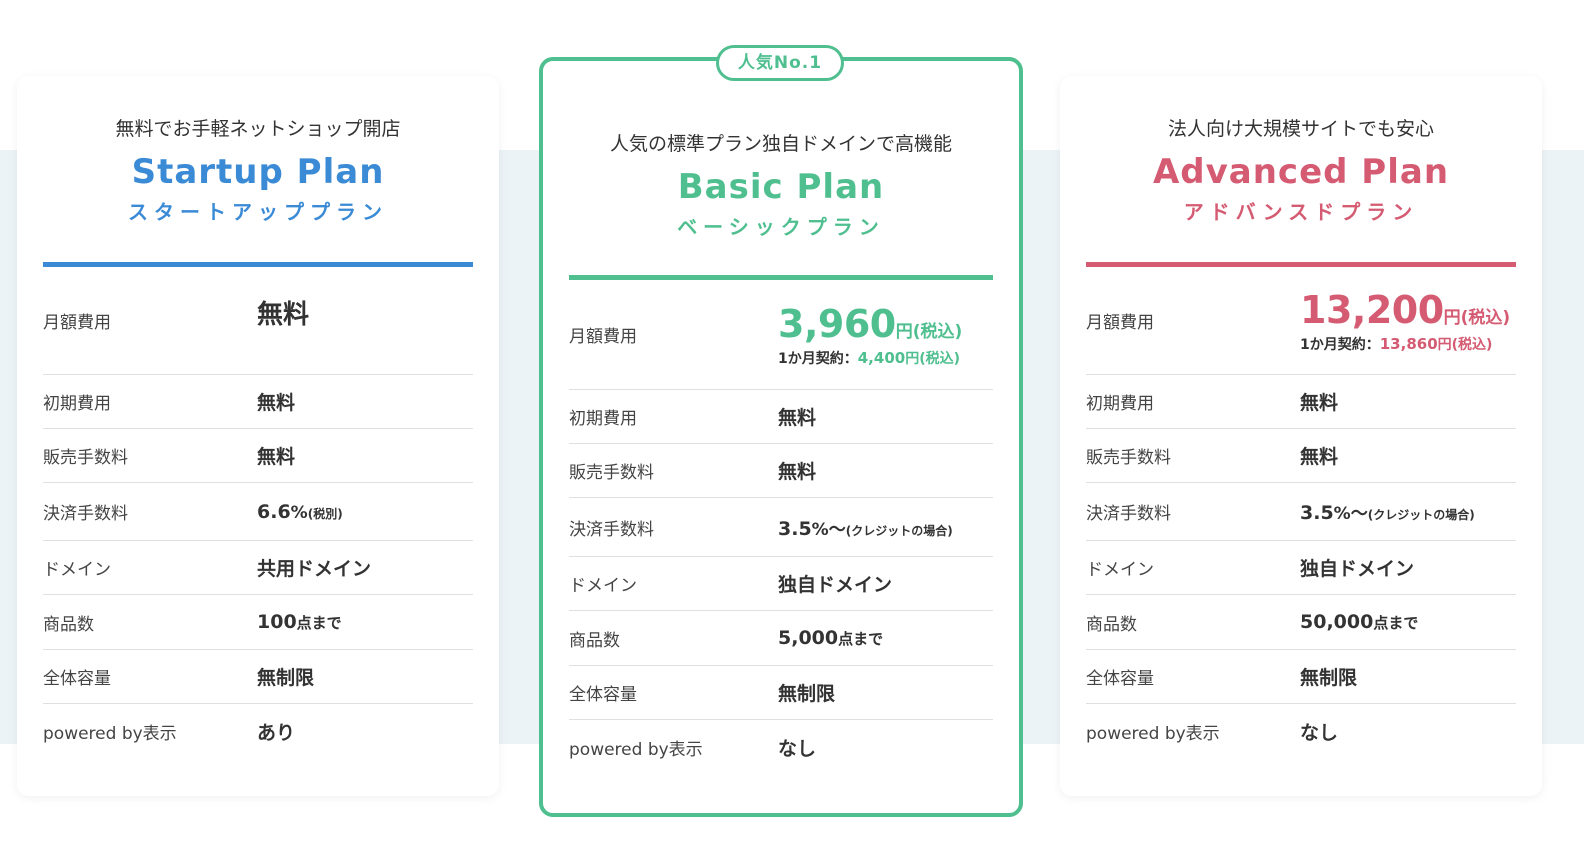 The height and width of the screenshot is (844, 1584). What do you see at coordinates (1372, 309) in the screenshot?
I see `price-amount: 13,200` at bounding box center [1372, 309].